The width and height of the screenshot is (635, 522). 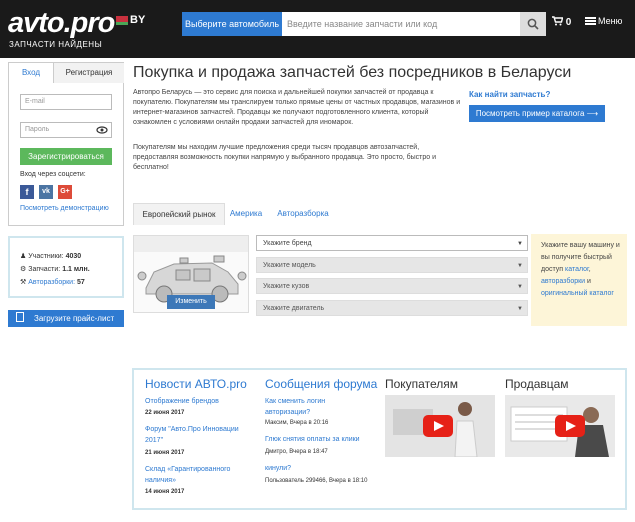 What do you see at coordinates (66, 102) in the screenshot?
I see `email-field: E-mail` at bounding box center [66, 102].